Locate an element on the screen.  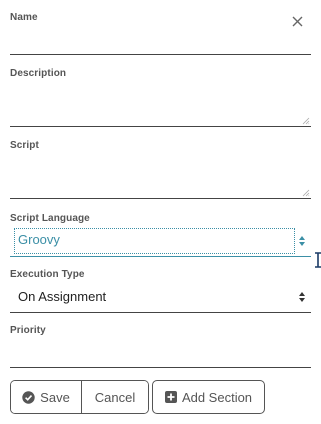
script-textarea is located at coordinates (160, 178).